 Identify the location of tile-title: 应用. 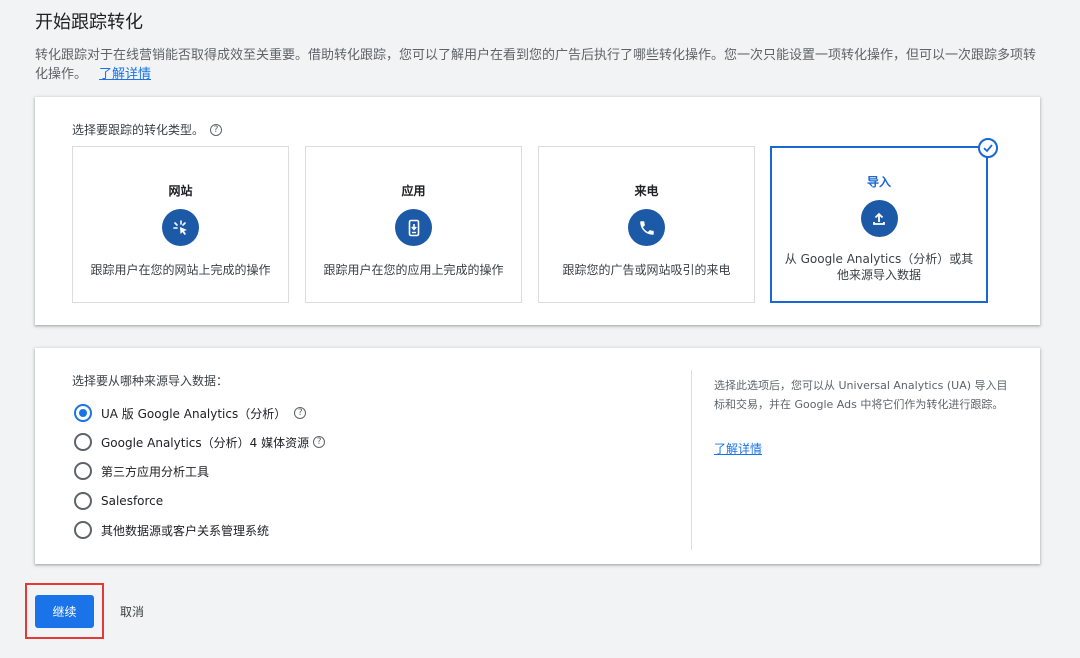
(413, 191).